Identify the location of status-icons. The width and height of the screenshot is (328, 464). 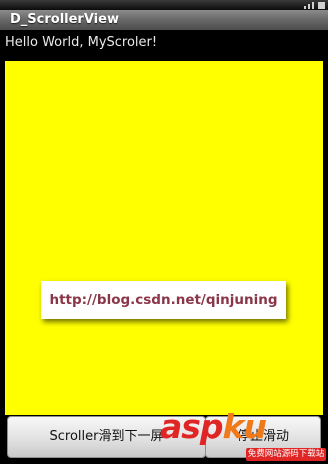
(314, 5).